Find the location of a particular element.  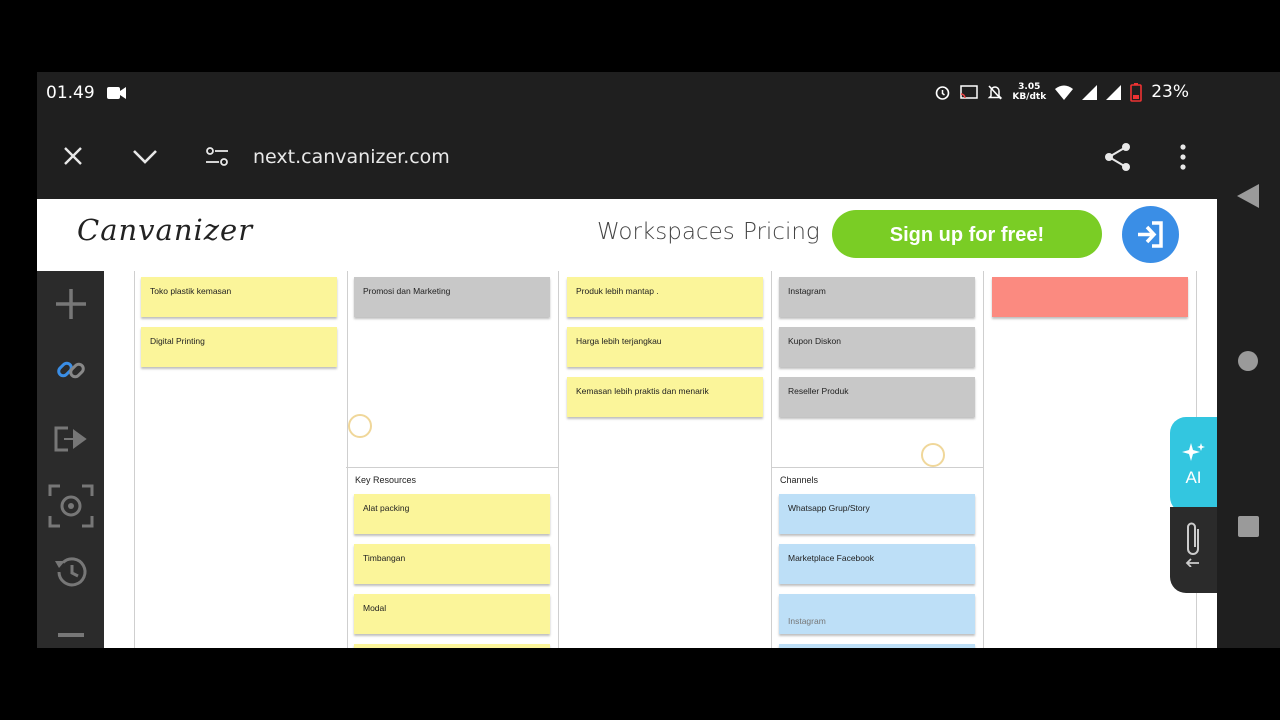

recents-icon is located at coordinates (1248, 526).